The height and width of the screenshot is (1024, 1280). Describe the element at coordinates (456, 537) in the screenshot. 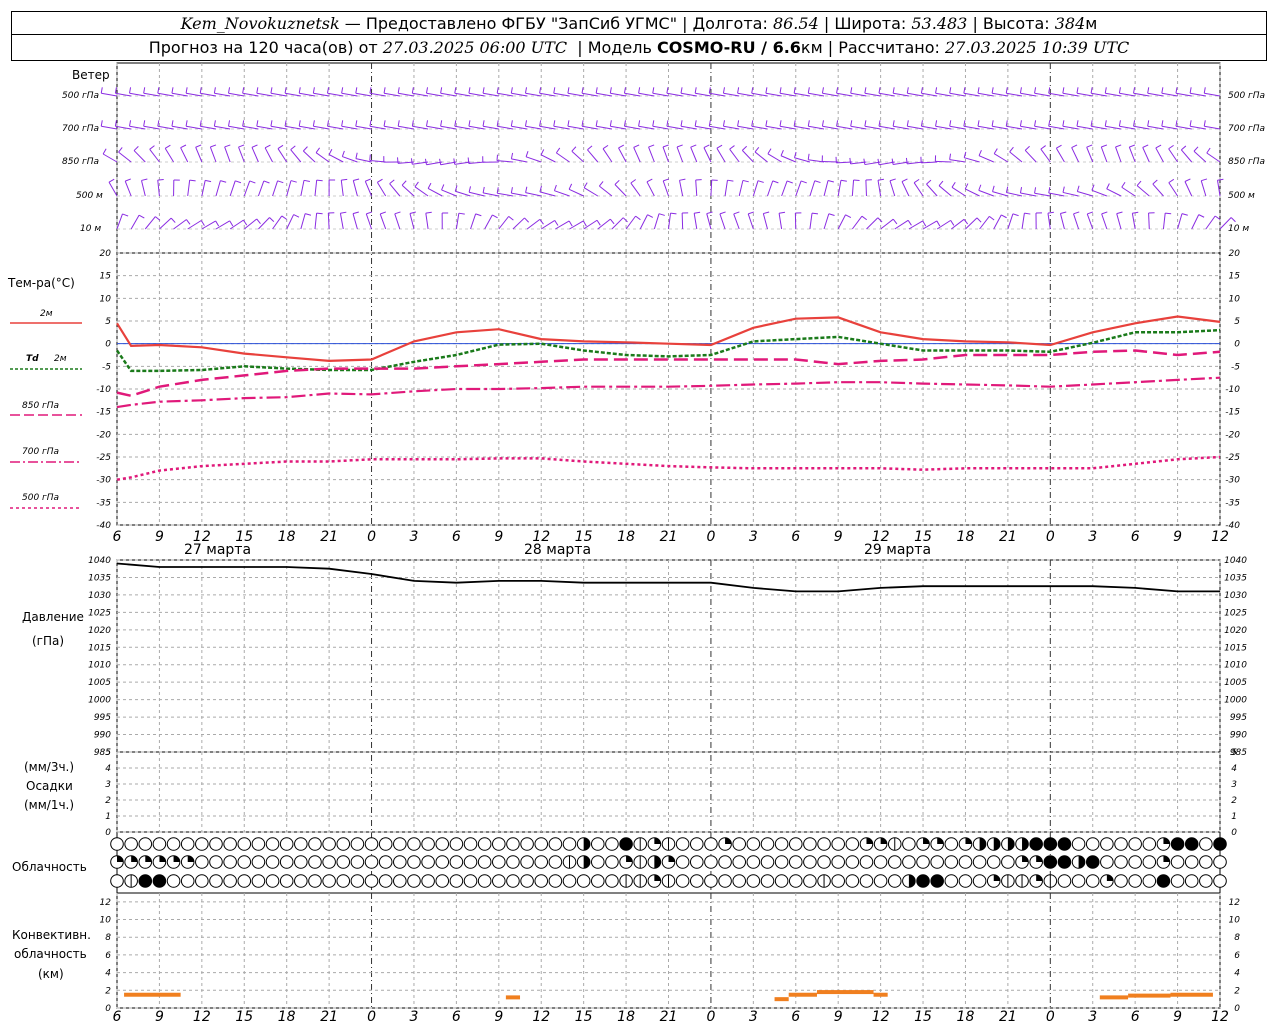

I see `x-tick-label: 6` at that location.